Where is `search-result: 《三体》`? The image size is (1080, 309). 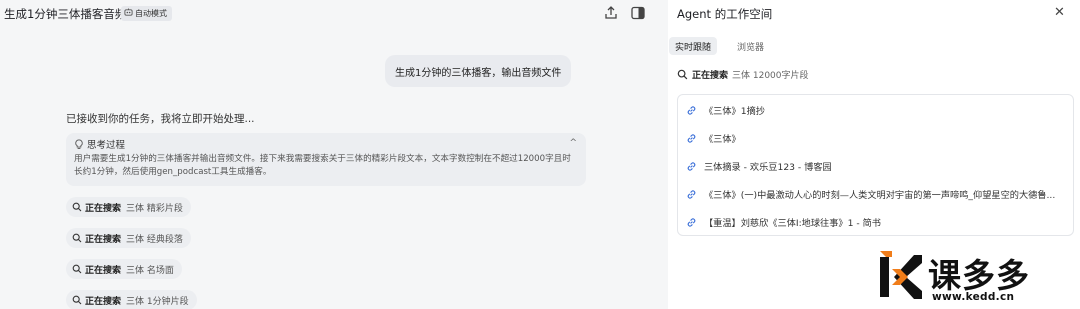 search-result: 《三体》 is located at coordinates (875, 138).